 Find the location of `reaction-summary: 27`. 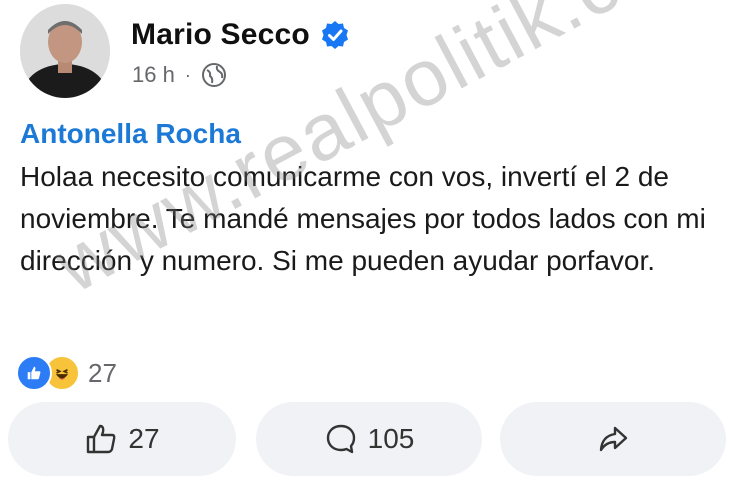

reaction-summary: 27 is located at coordinates (66, 373).